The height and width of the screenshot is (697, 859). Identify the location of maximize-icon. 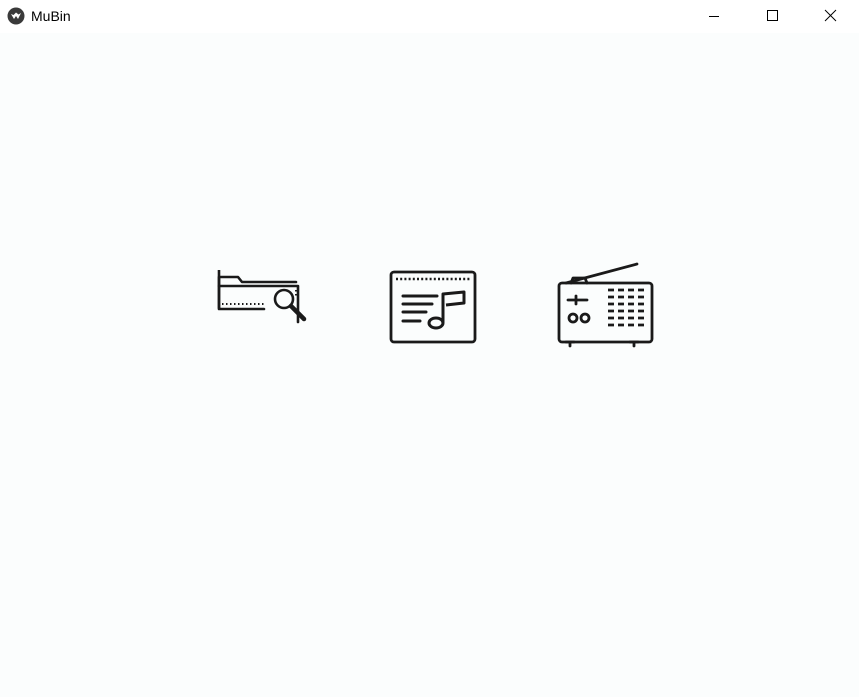
(772, 15).